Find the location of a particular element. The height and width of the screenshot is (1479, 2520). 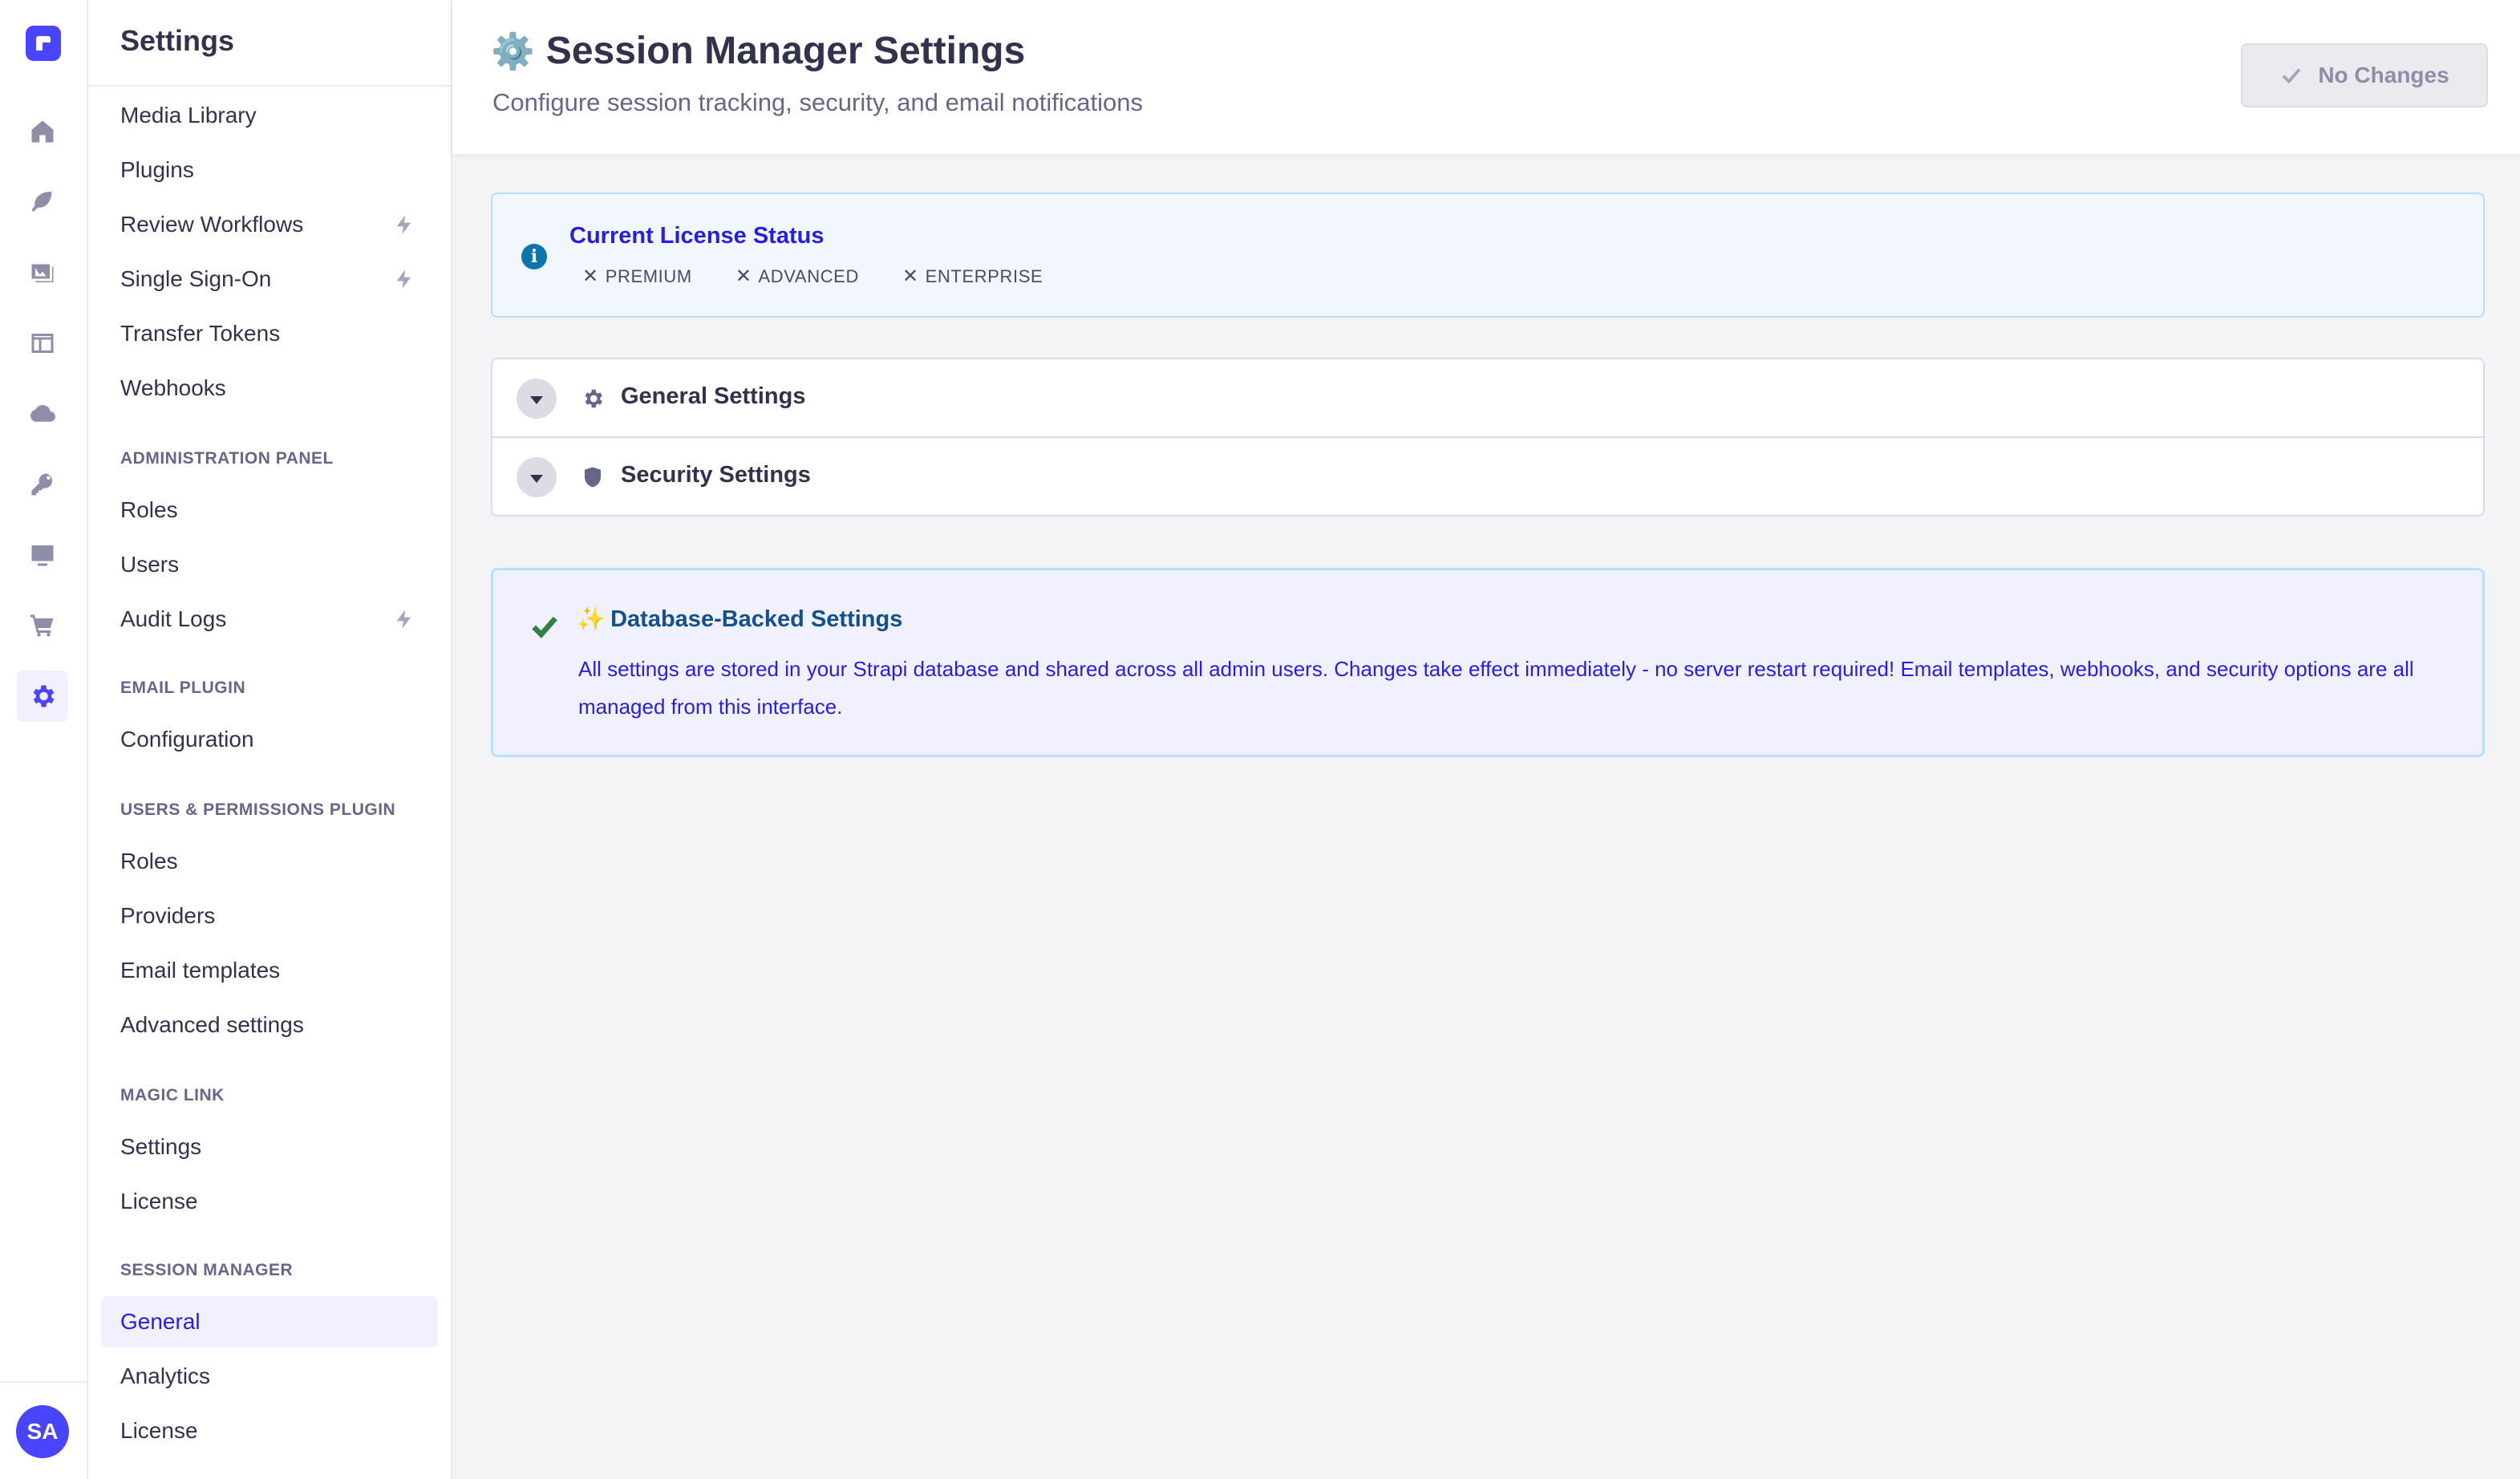

nav-item-admin-users: Users is located at coordinates (269, 564).